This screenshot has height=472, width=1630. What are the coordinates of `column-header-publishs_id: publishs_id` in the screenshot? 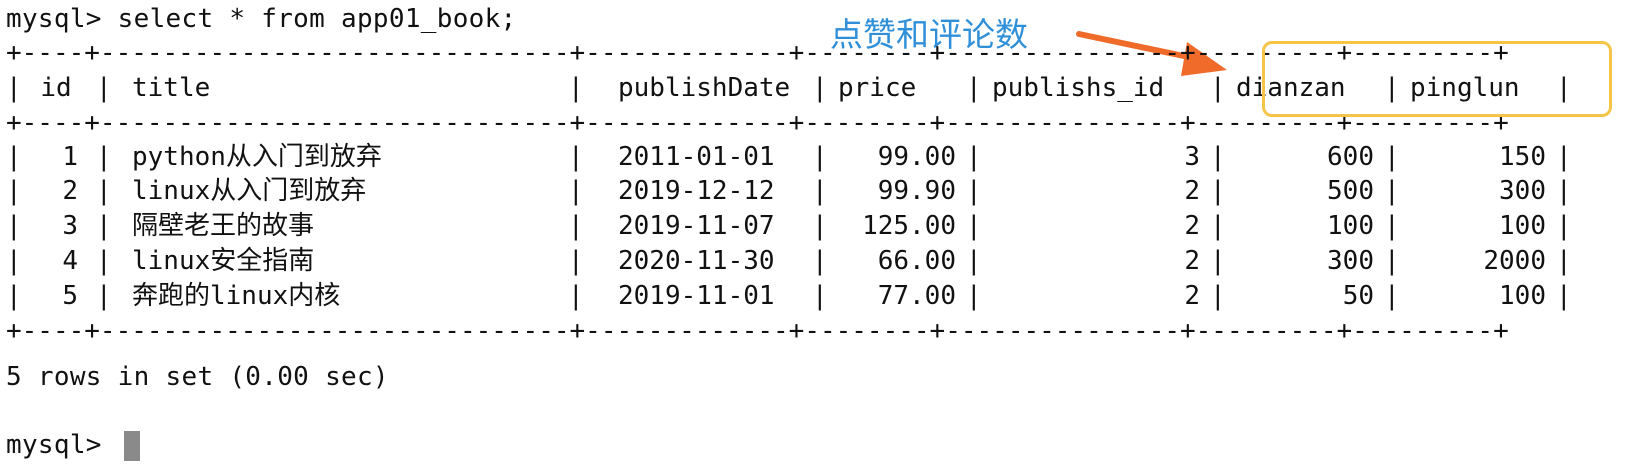 It's located at (1078, 88).